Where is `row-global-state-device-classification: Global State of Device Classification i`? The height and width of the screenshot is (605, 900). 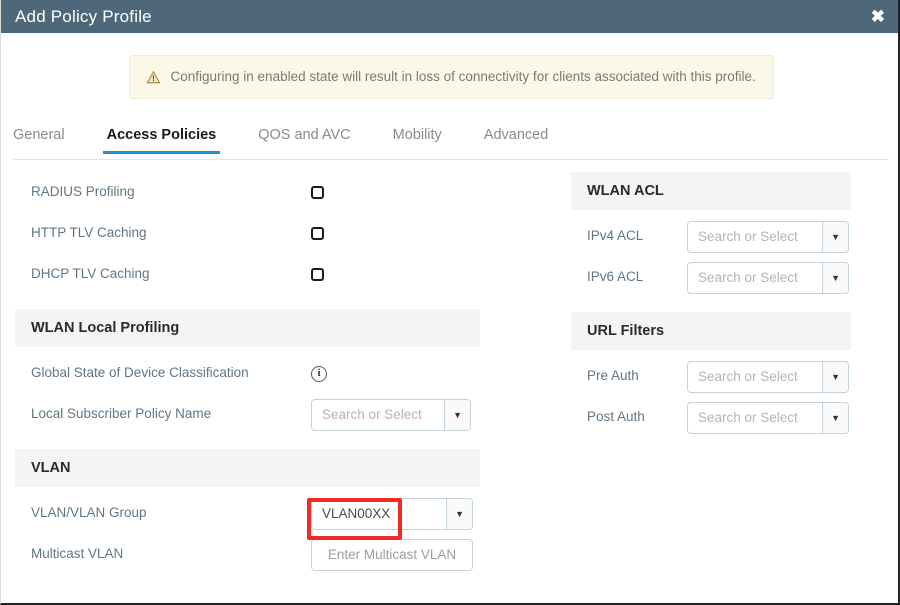
row-global-state-device-classification: Global State of Device Classification i is located at coordinates (247, 373).